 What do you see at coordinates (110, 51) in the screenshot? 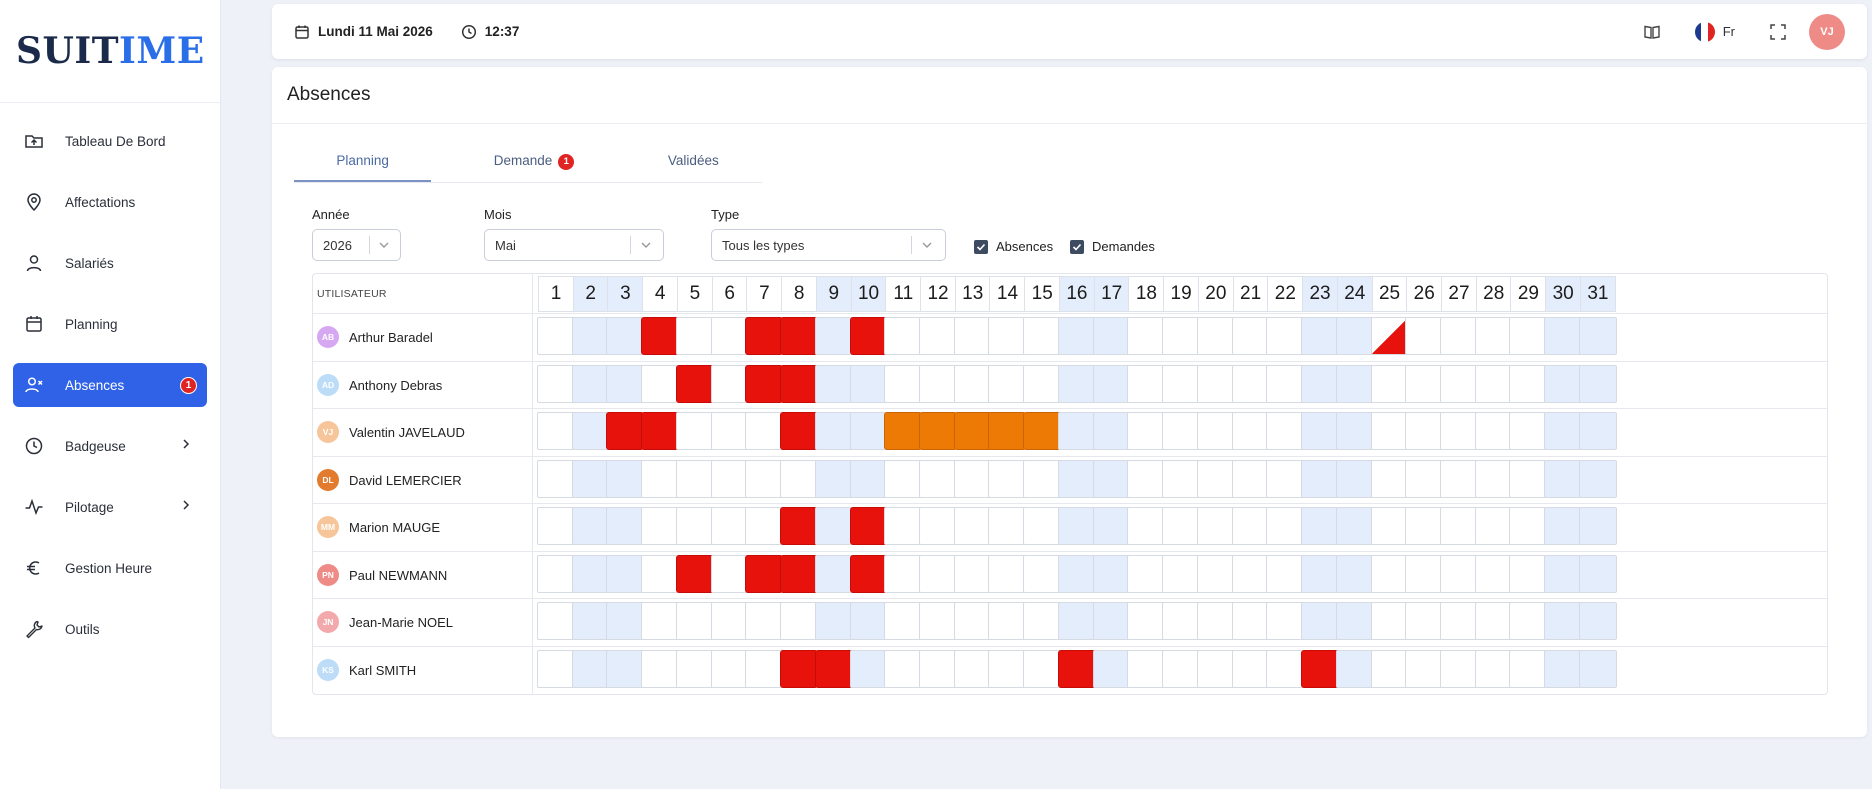
I see `logo: SUITIME` at bounding box center [110, 51].